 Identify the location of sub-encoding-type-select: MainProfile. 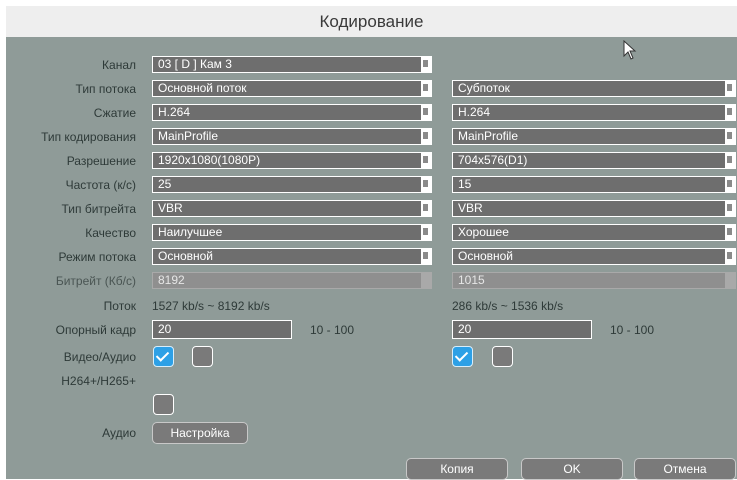
(594, 136).